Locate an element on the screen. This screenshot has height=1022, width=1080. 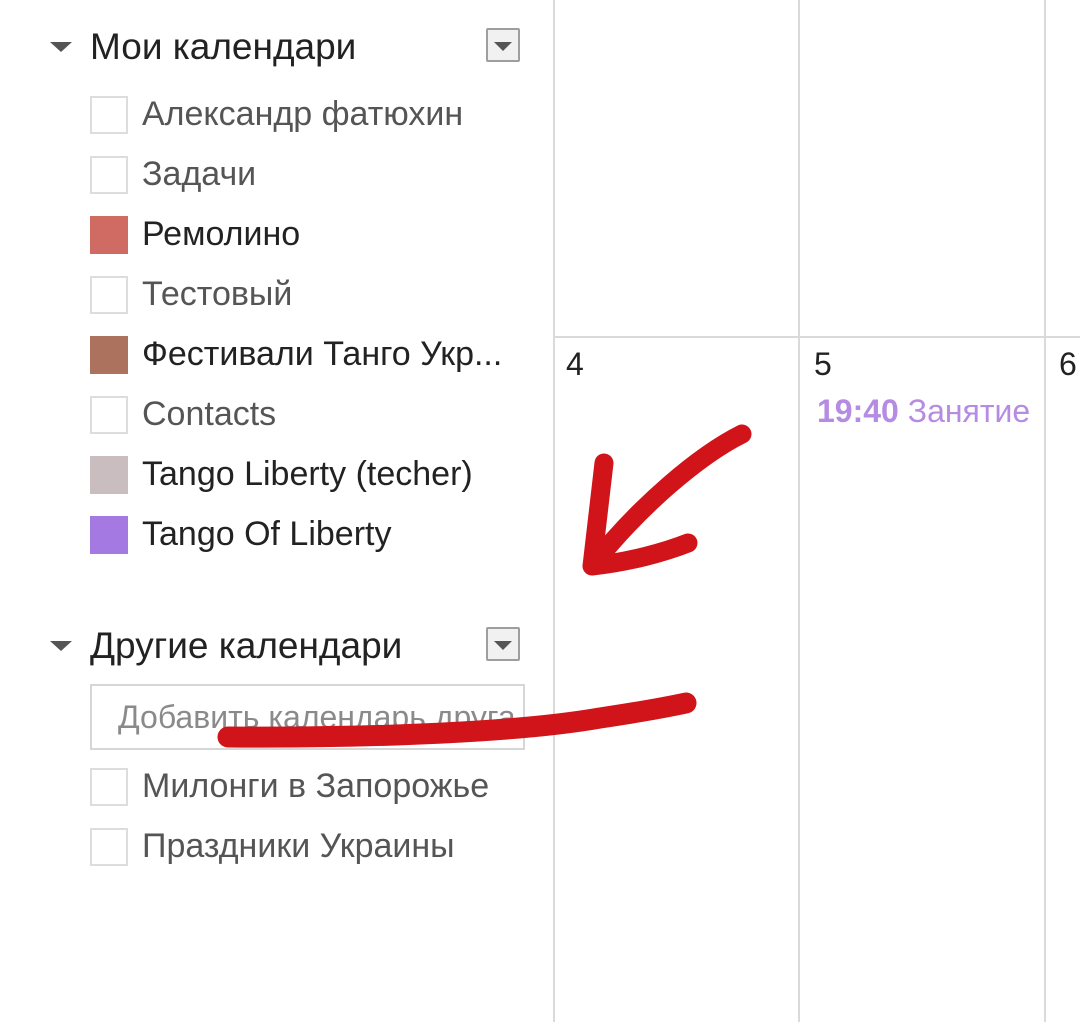
calendar-item-label: Александр фатюхин is located at coordinates (303, 114).